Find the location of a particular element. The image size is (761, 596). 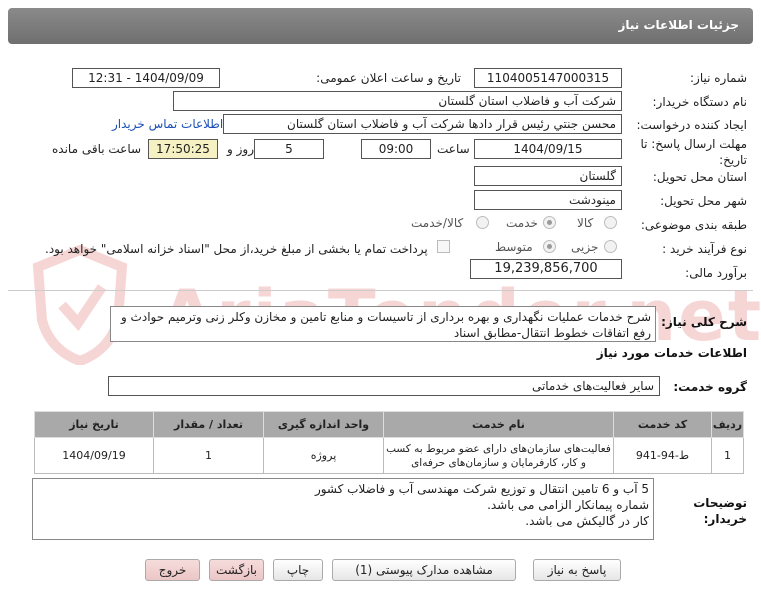

process-option-medium: متوسط is located at coordinates (514, 247).